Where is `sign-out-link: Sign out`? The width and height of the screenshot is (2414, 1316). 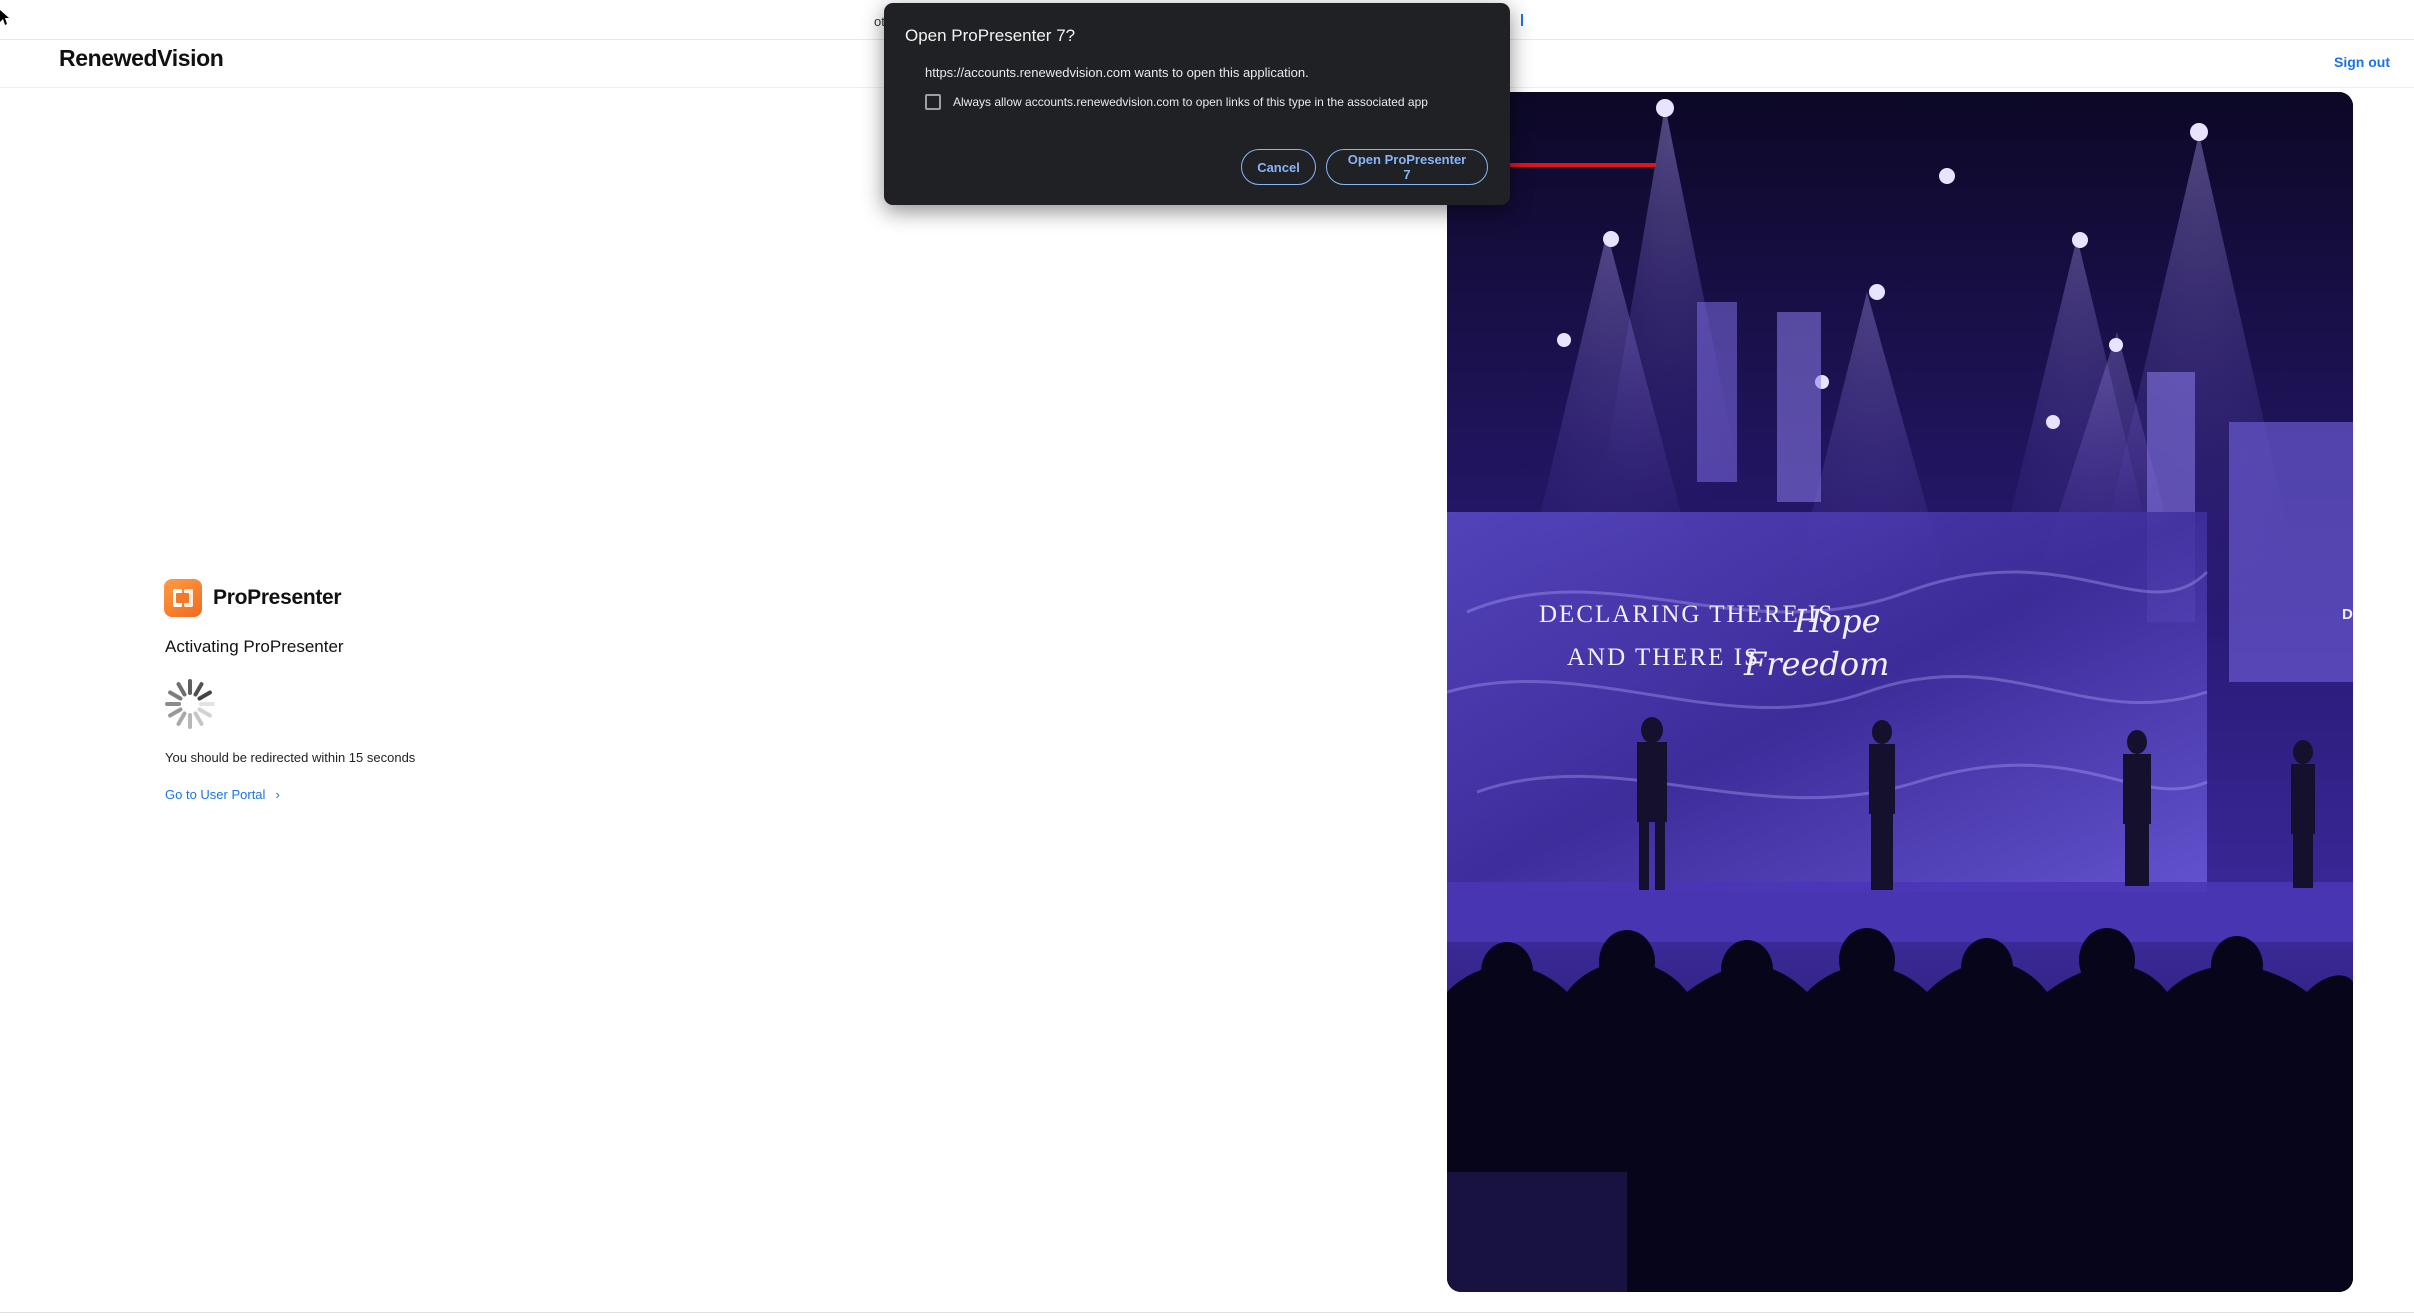
sign-out-link: Sign out is located at coordinates (2362, 62).